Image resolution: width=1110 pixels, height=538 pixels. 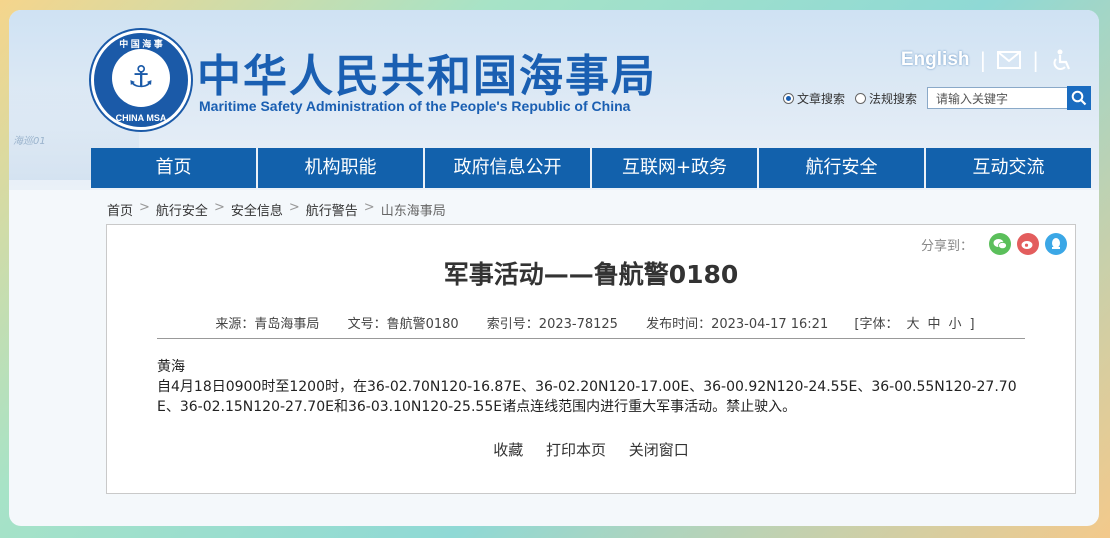 I want to click on wechat-icon, so click(x=1000, y=244).